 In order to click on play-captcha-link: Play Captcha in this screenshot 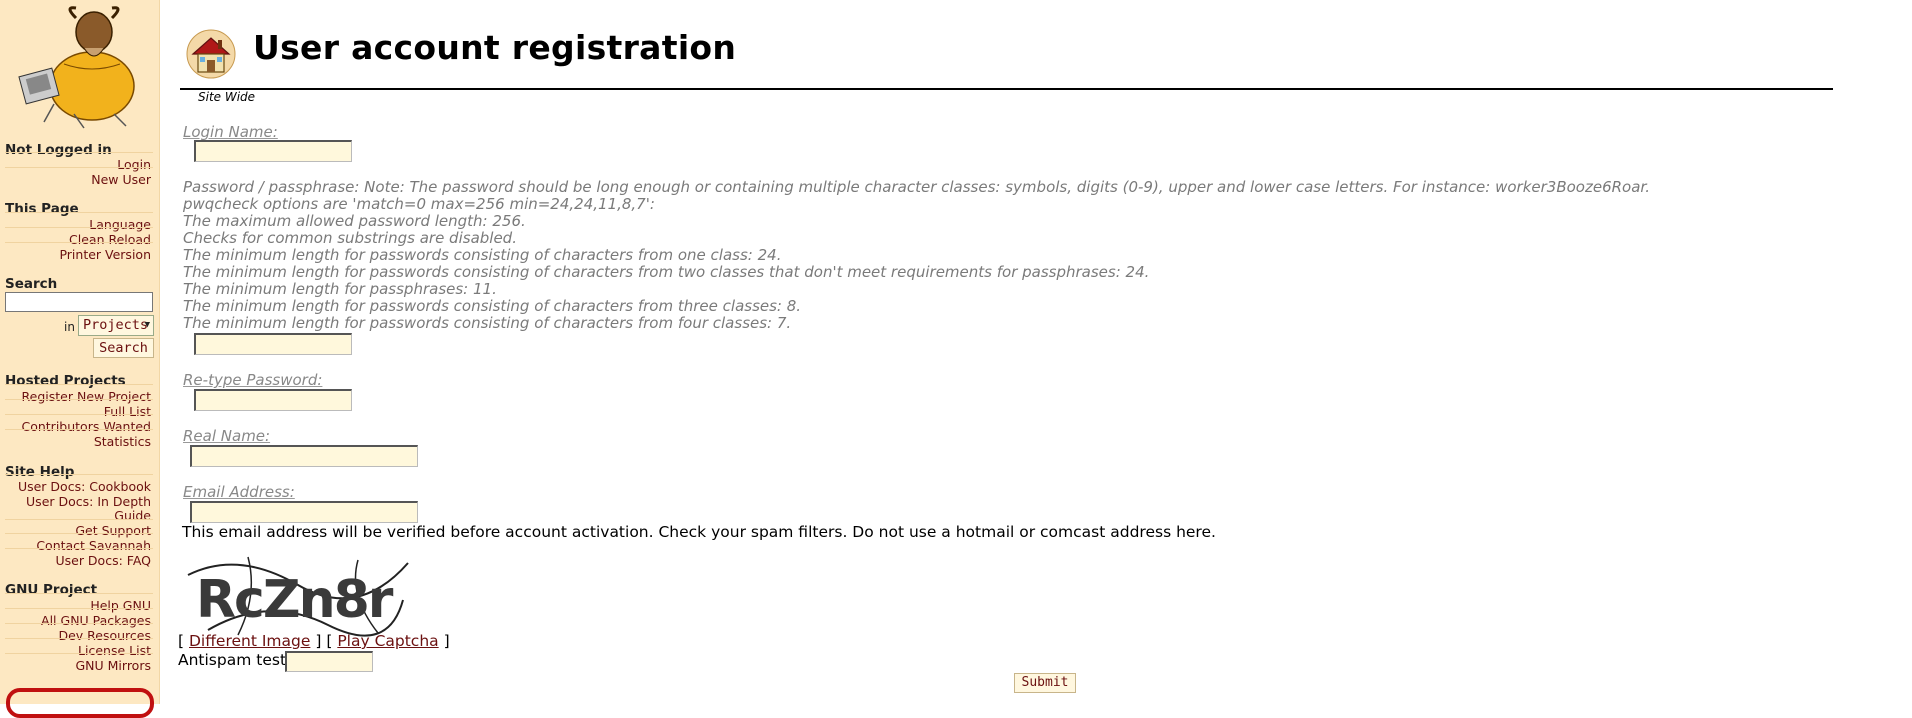, I will do `click(387, 641)`.